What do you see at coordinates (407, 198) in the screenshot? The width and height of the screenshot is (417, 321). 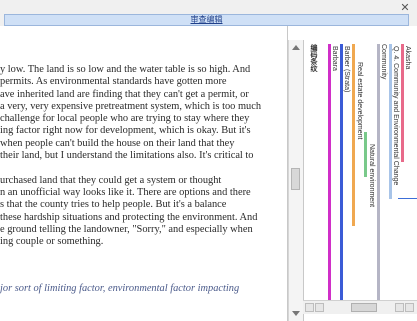 I see `coding-marker` at bounding box center [407, 198].